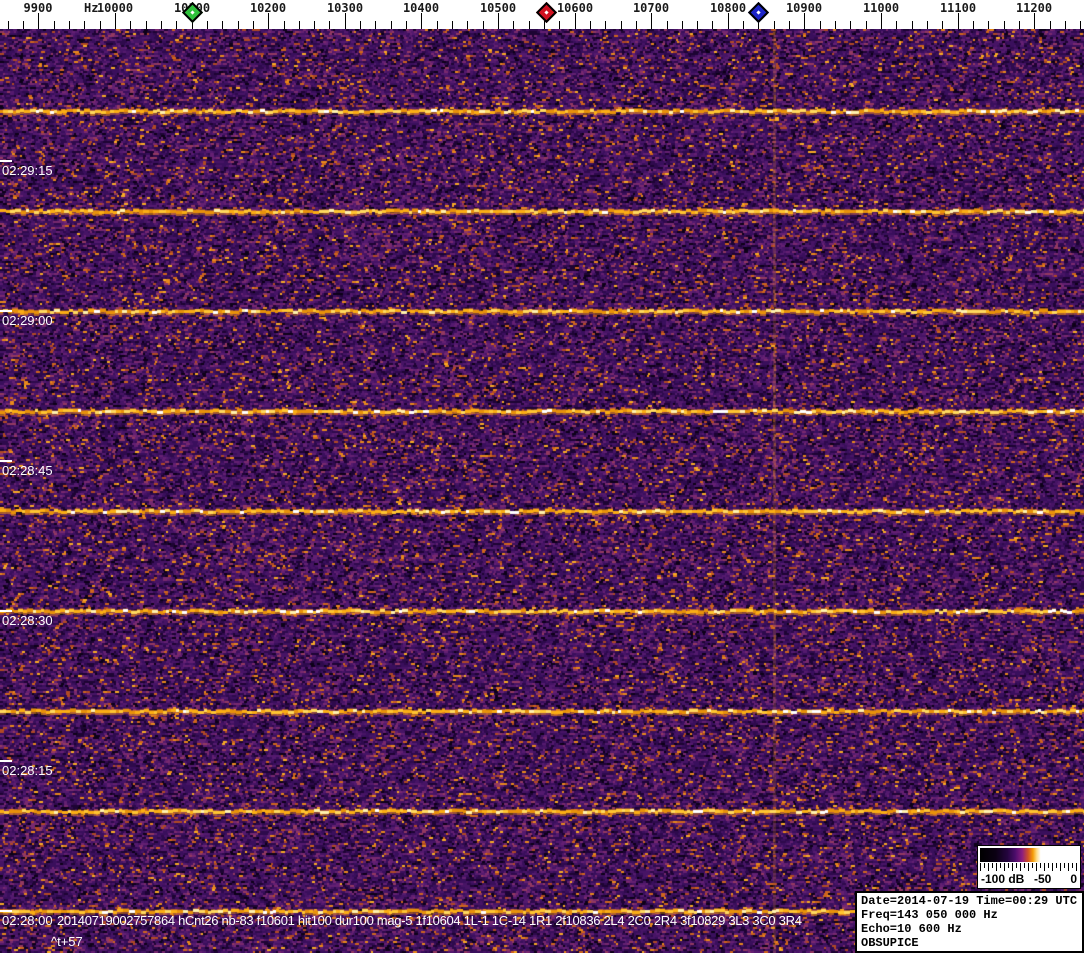 Image resolution: width=1084 pixels, height=953 pixels. I want to click on colorbar-label-mid: -50, so click(1043, 879).